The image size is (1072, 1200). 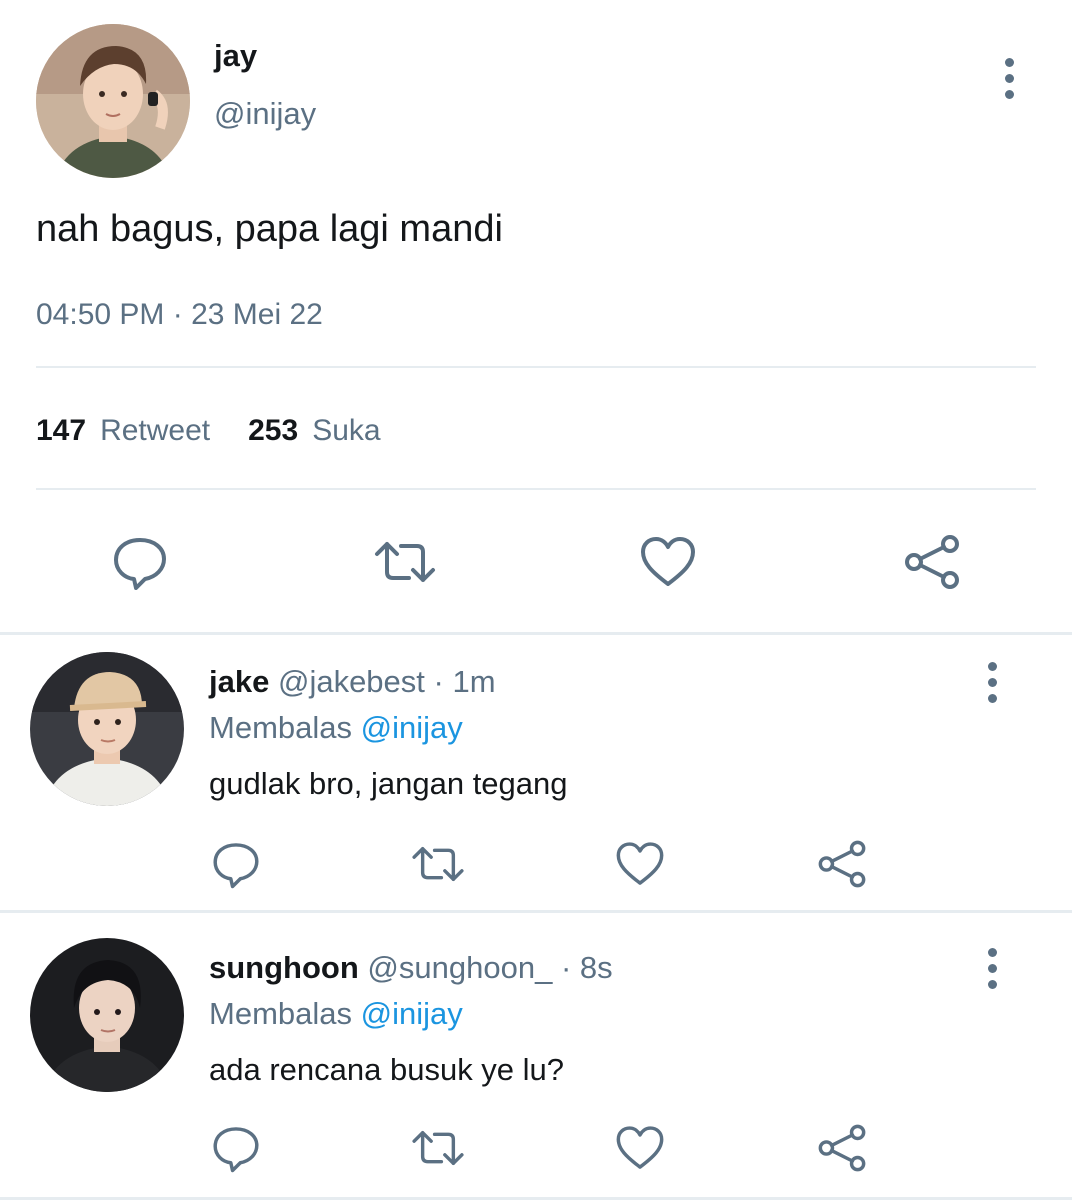 What do you see at coordinates (239, 681) in the screenshot?
I see `display-name: jake` at bounding box center [239, 681].